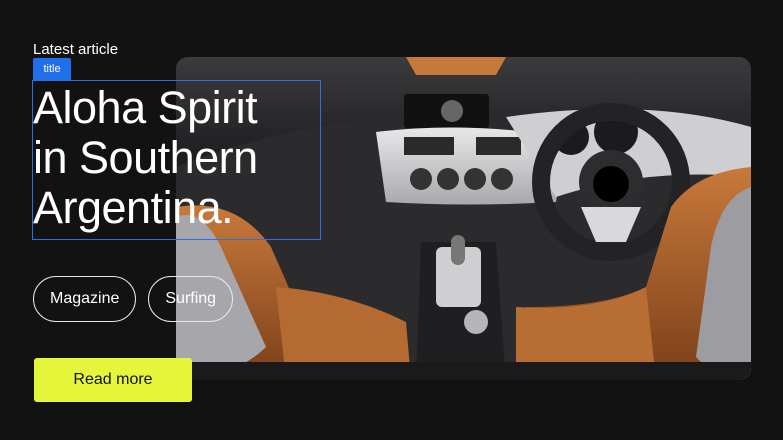 This screenshot has height=440, width=783. Describe the element at coordinates (183, 158) in the screenshot. I see `article-title: Aloha Spirit in Southern Argentina.` at that location.